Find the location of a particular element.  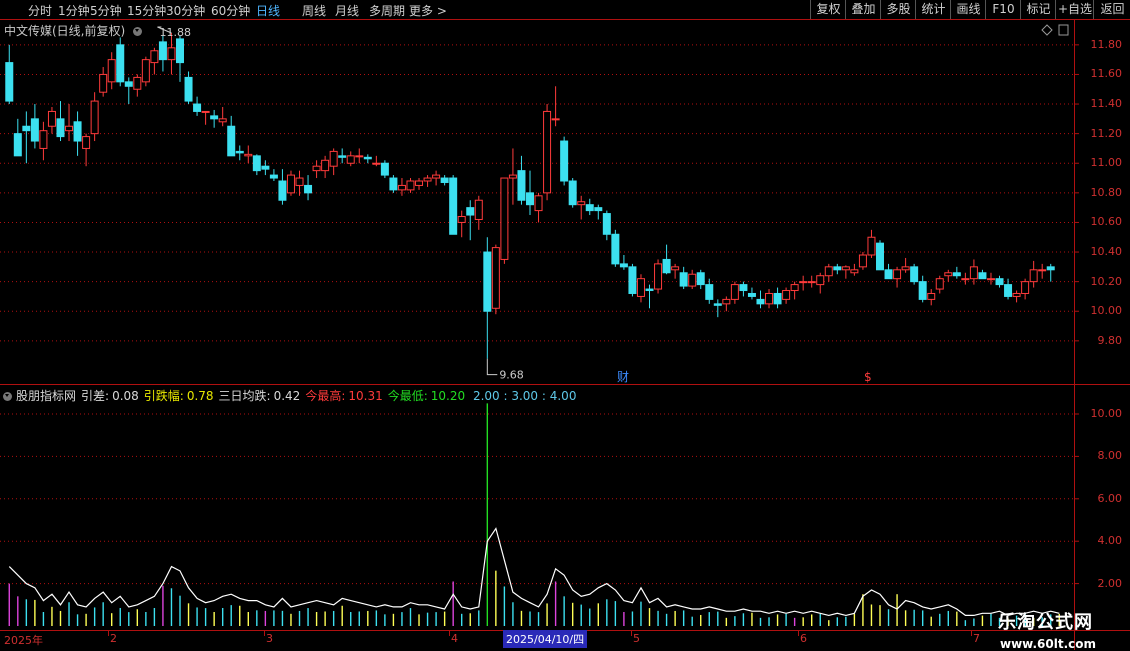

tool-button: +自选 is located at coordinates (1074, 9).